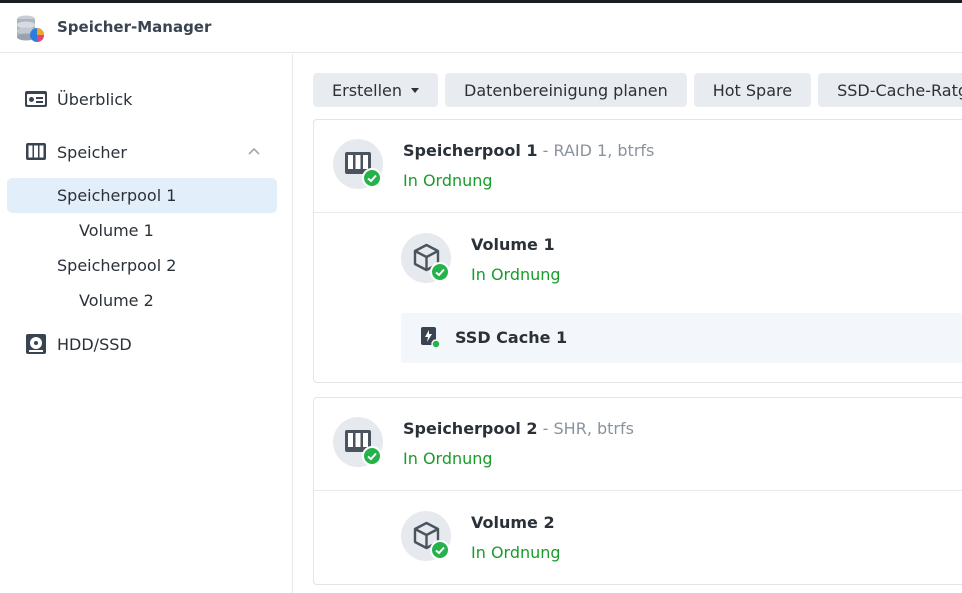 The height and width of the screenshot is (593, 962). Describe the element at coordinates (94, 344) in the screenshot. I see `sidebar-item-label: HDD/SSD` at that location.